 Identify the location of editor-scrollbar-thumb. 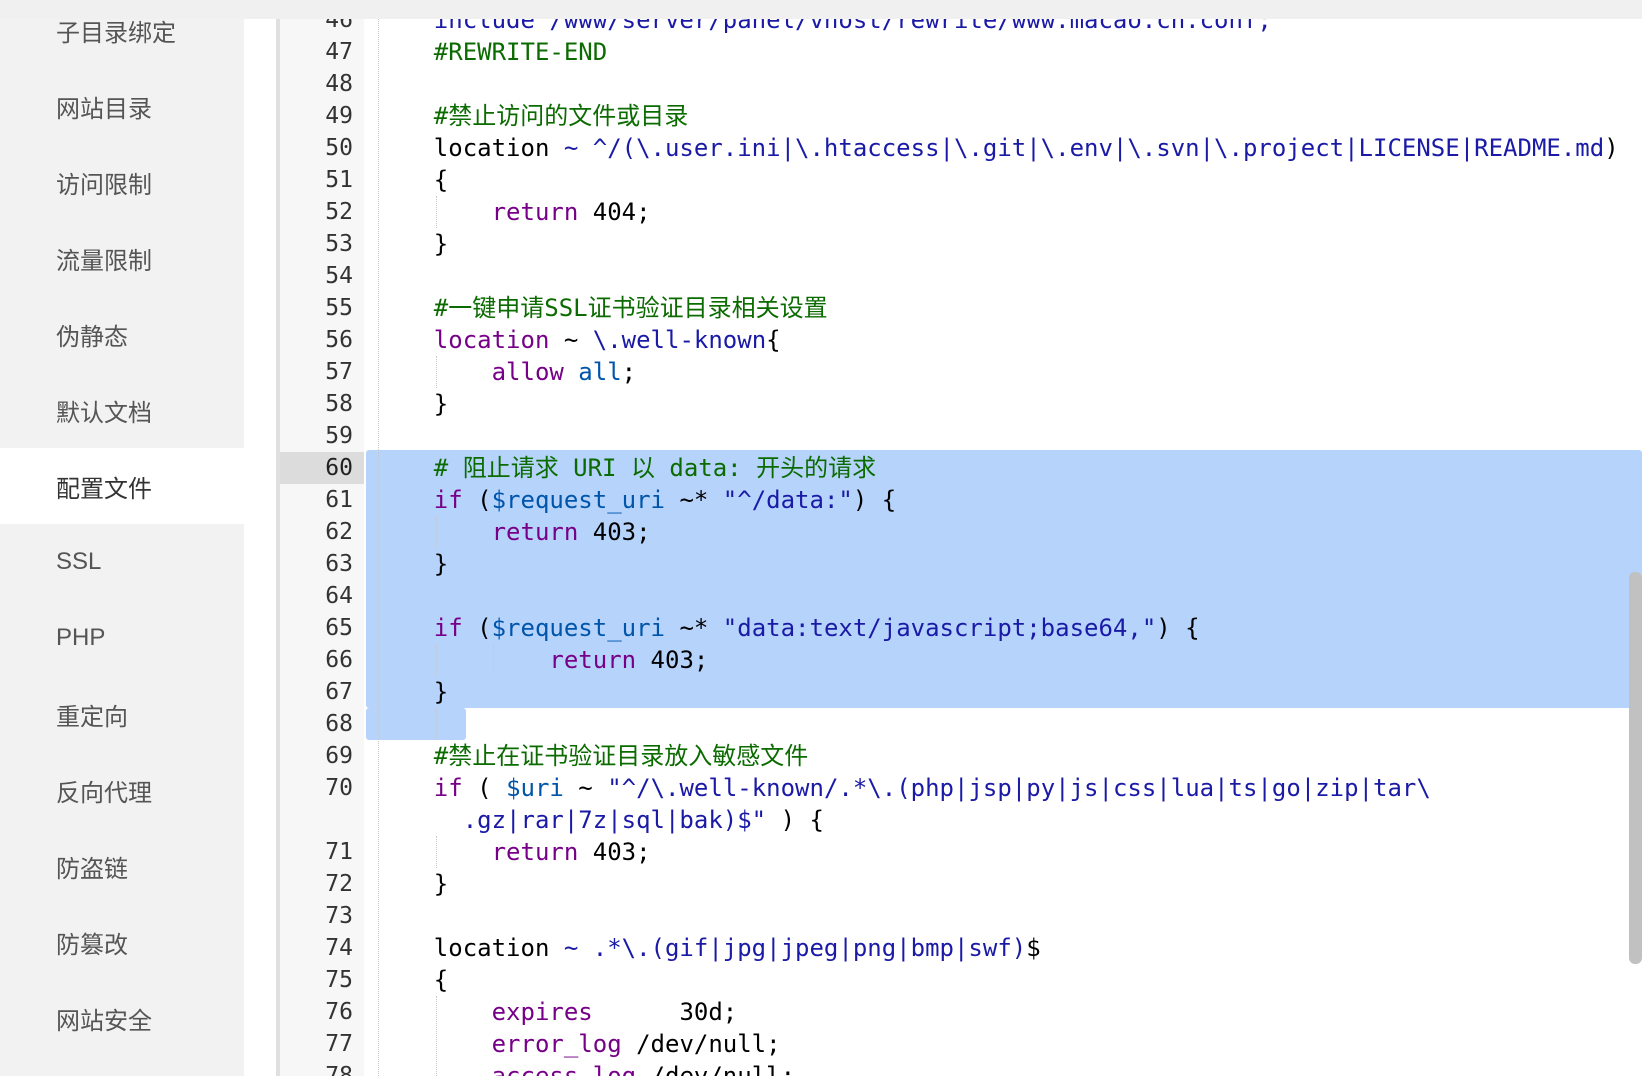
(1635, 768).